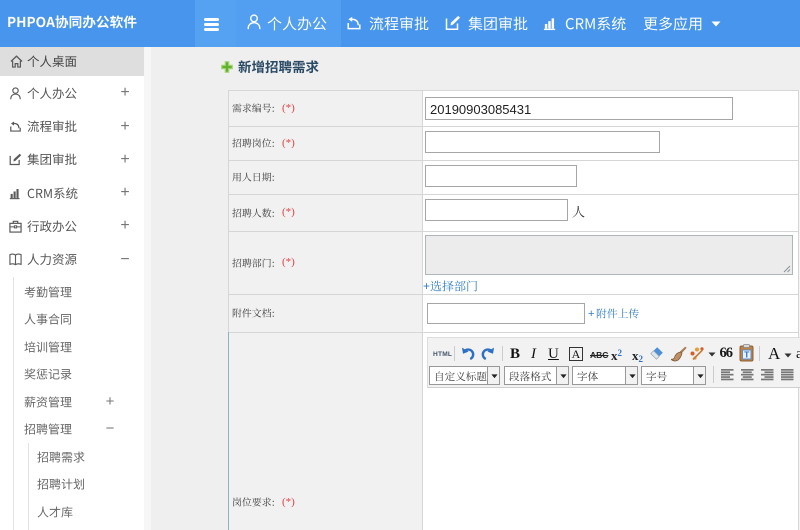 The height and width of the screenshot is (530, 800). What do you see at coordinates (747, 355) in the screenshot?
I see `svg-text: T` at bounding box center [747, 355].